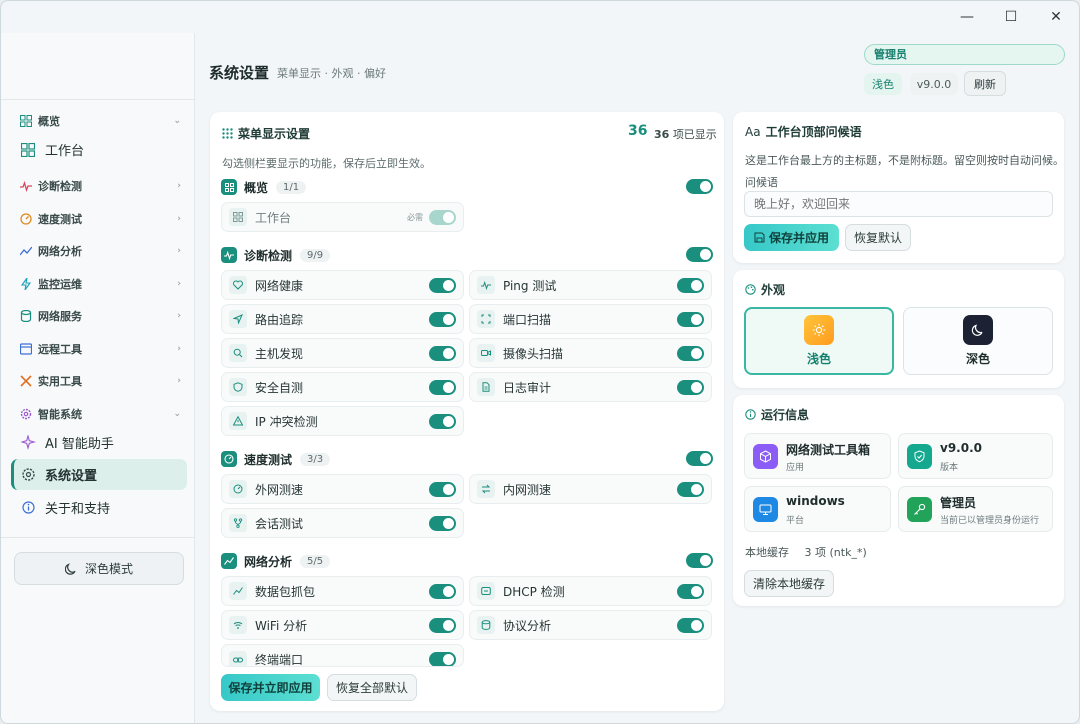 This screenshot has height=724, width=1080. Describe the element at coordinates (878, 237) in the screenshot. I see `reset-greeting-button: 恢复默认` at that location.